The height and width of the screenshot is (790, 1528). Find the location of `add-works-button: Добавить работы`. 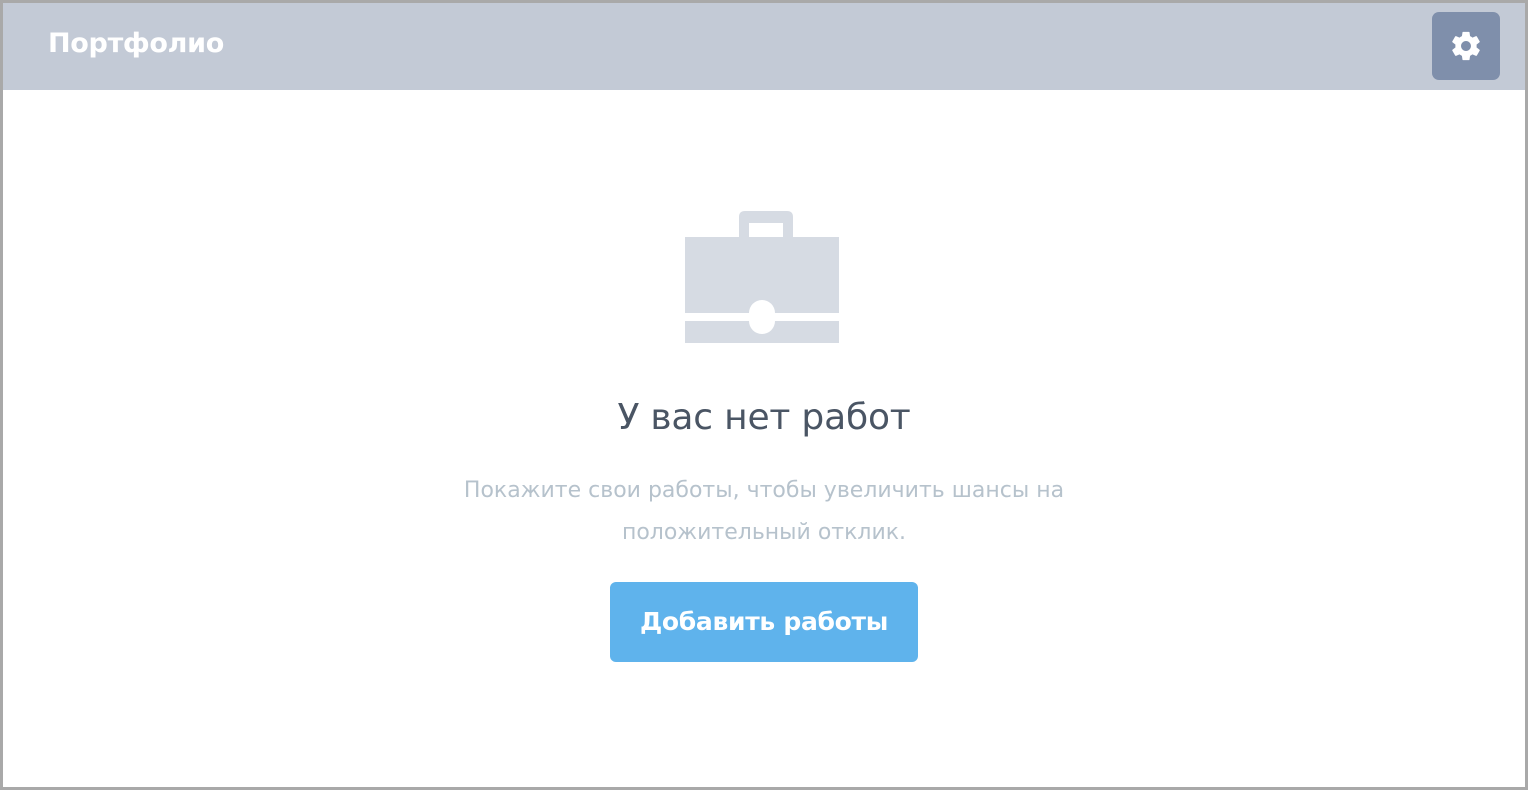

add-works-button: Добавить работы is located at coordinates (764, 622).